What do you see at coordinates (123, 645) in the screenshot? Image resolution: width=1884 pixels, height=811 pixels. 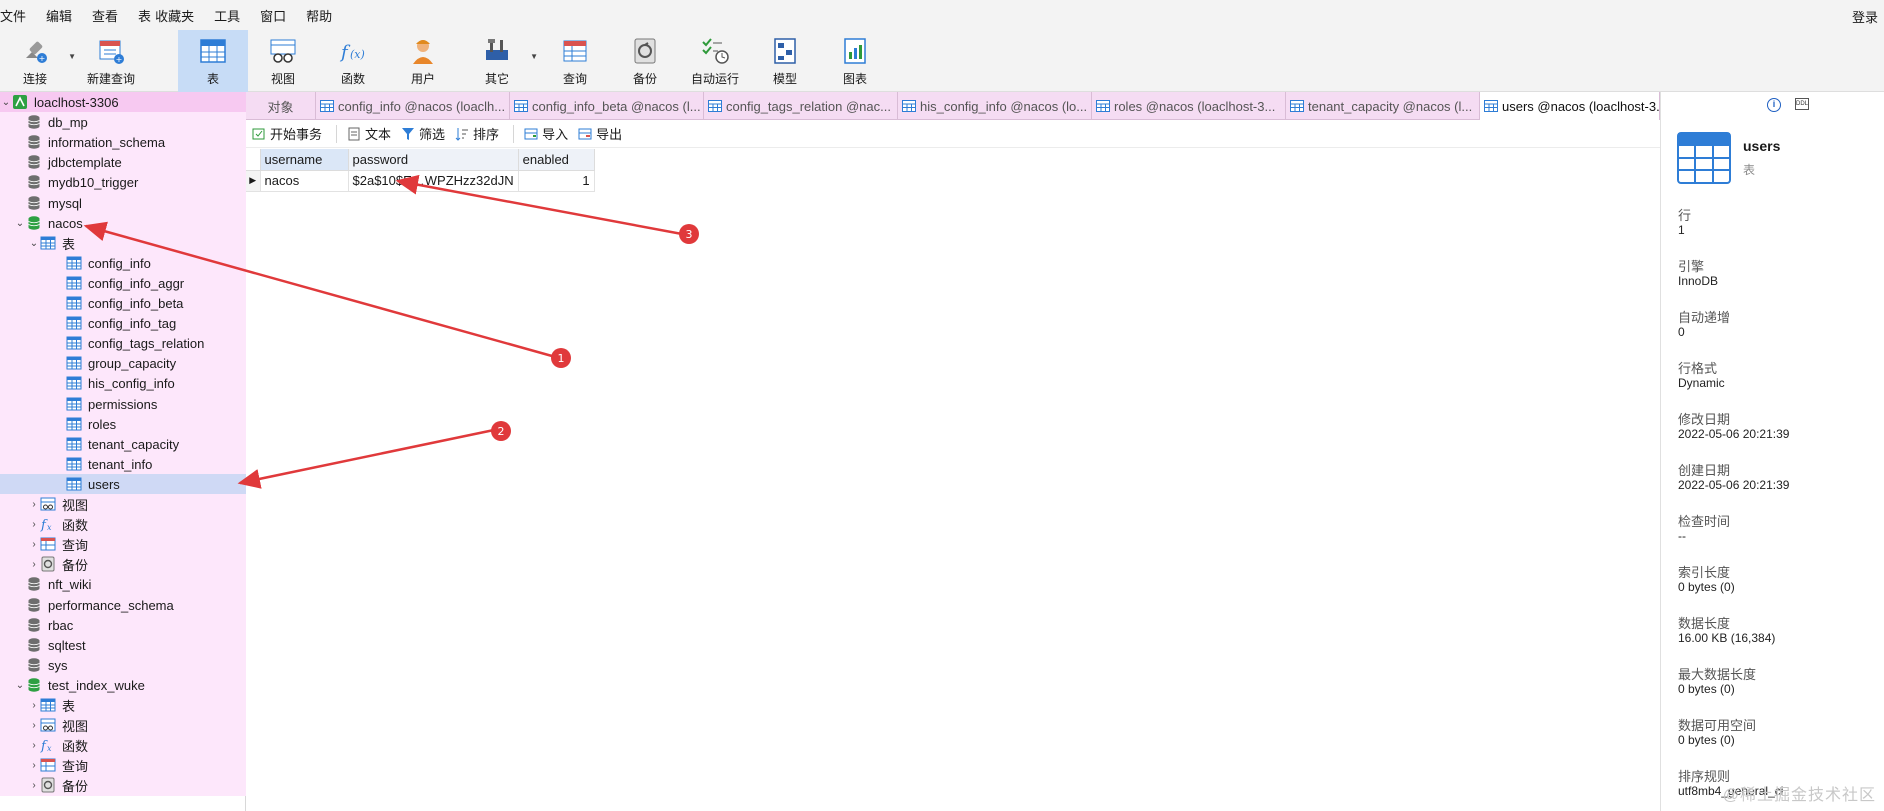 I see `tree-node-database-sqltest: sqltest` at bounding box center [123, 645].